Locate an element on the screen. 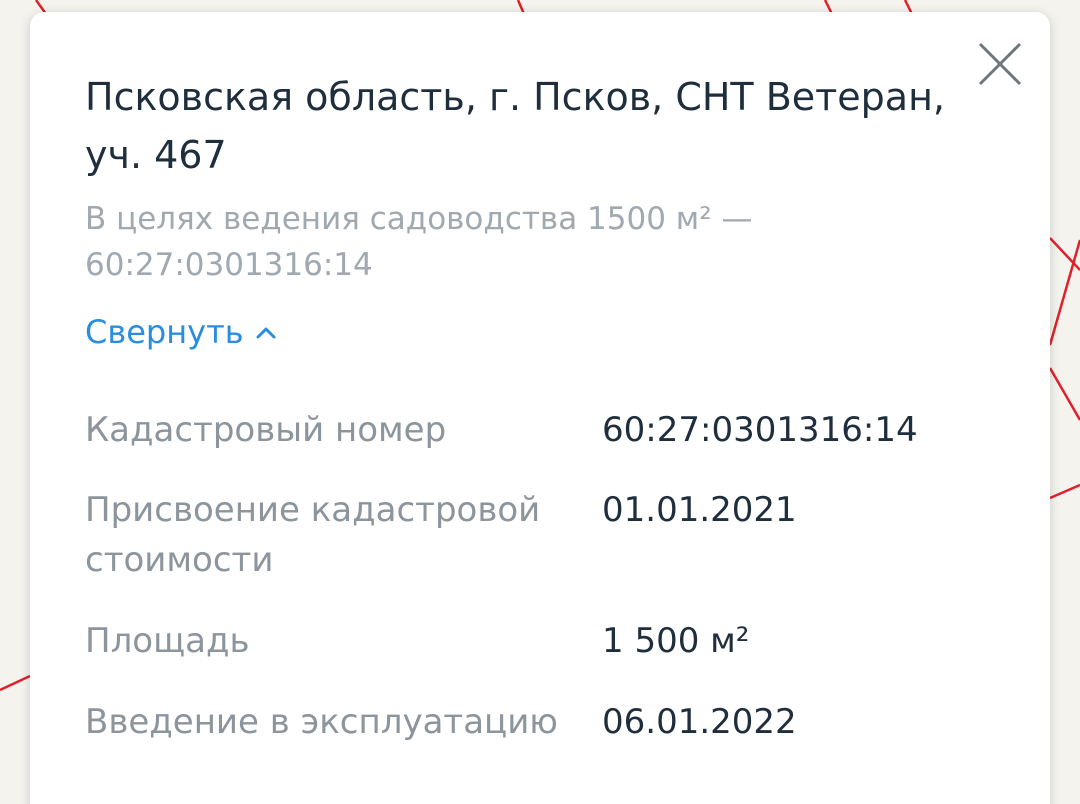 The height and width of the screenshot is (804, 1080). detail-value: 01.01.2021 is located at coordinates (699, 510).